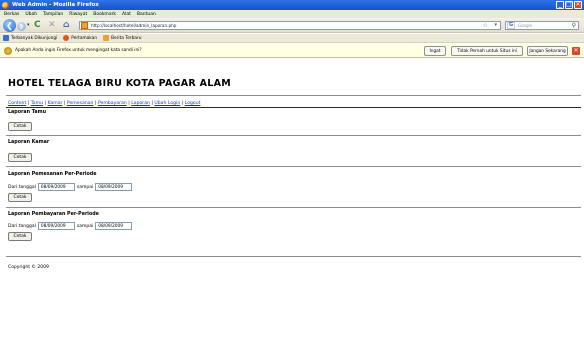  I want to click on rss-icon, so click(106, 38).